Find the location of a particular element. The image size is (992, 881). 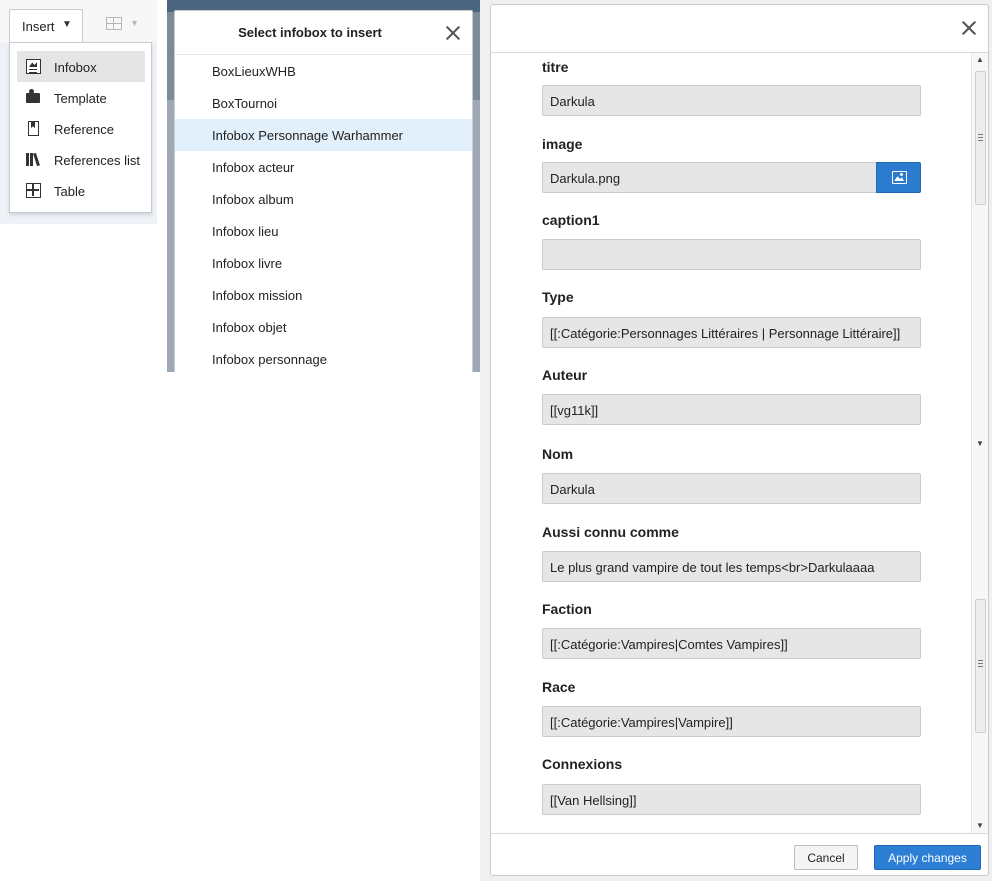

infobox-option: BoxTournoi is located at coordinates (323, 103).